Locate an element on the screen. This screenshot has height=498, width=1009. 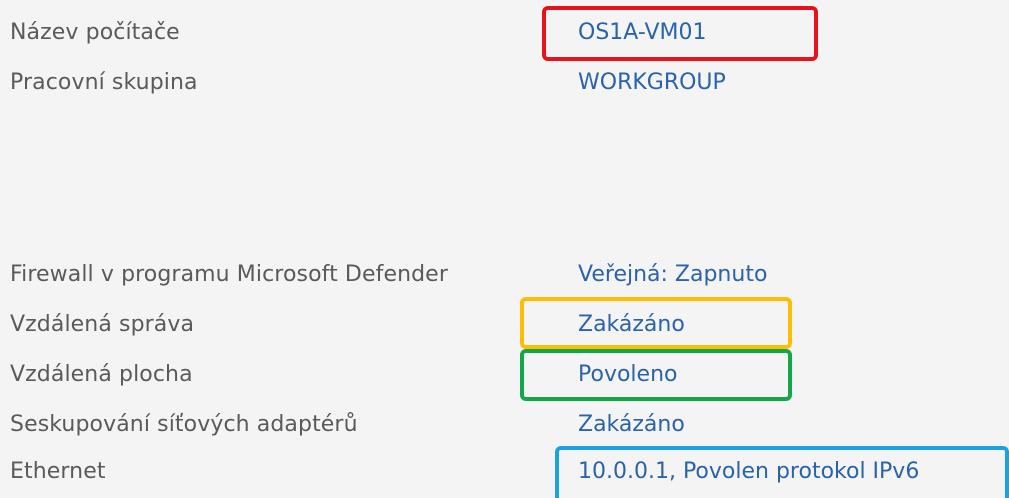
property-row-workgroup: Pracovní skupina WORKGROUP is located at coordinates (504, 83).